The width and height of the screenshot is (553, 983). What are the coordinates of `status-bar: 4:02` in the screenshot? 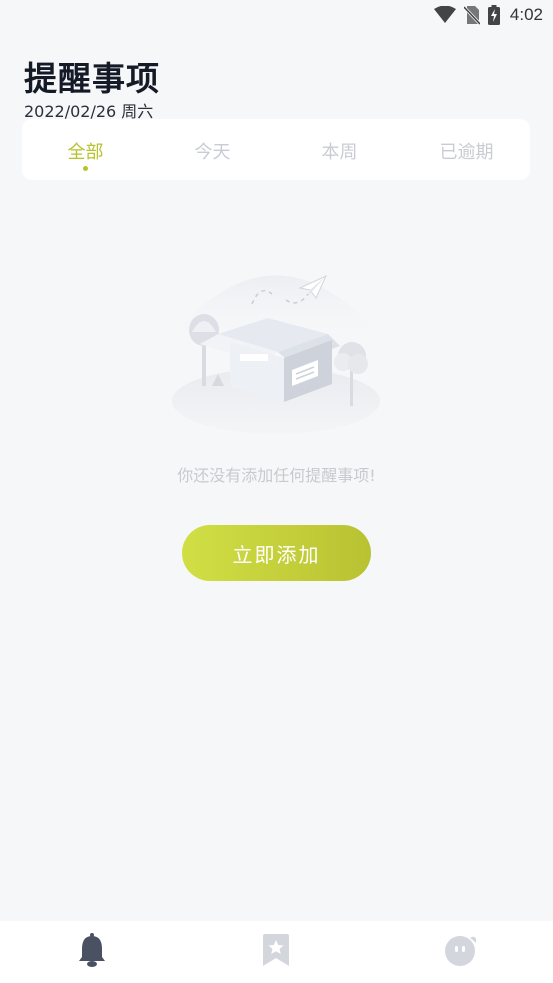 It's located at (276, 15).